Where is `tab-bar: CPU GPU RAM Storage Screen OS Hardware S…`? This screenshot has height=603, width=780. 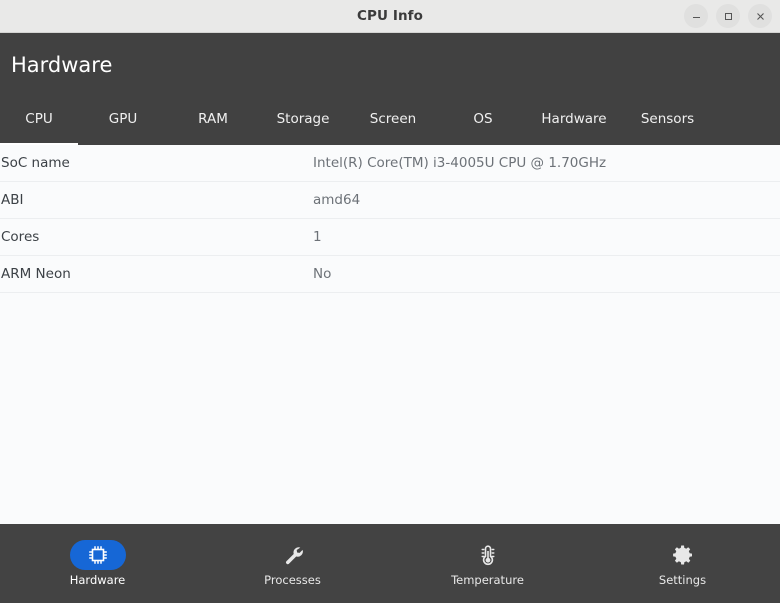 tab-bar: CPU GPU RAM Storage Screen OS Hardware S… is located at coordinates (390, 124).